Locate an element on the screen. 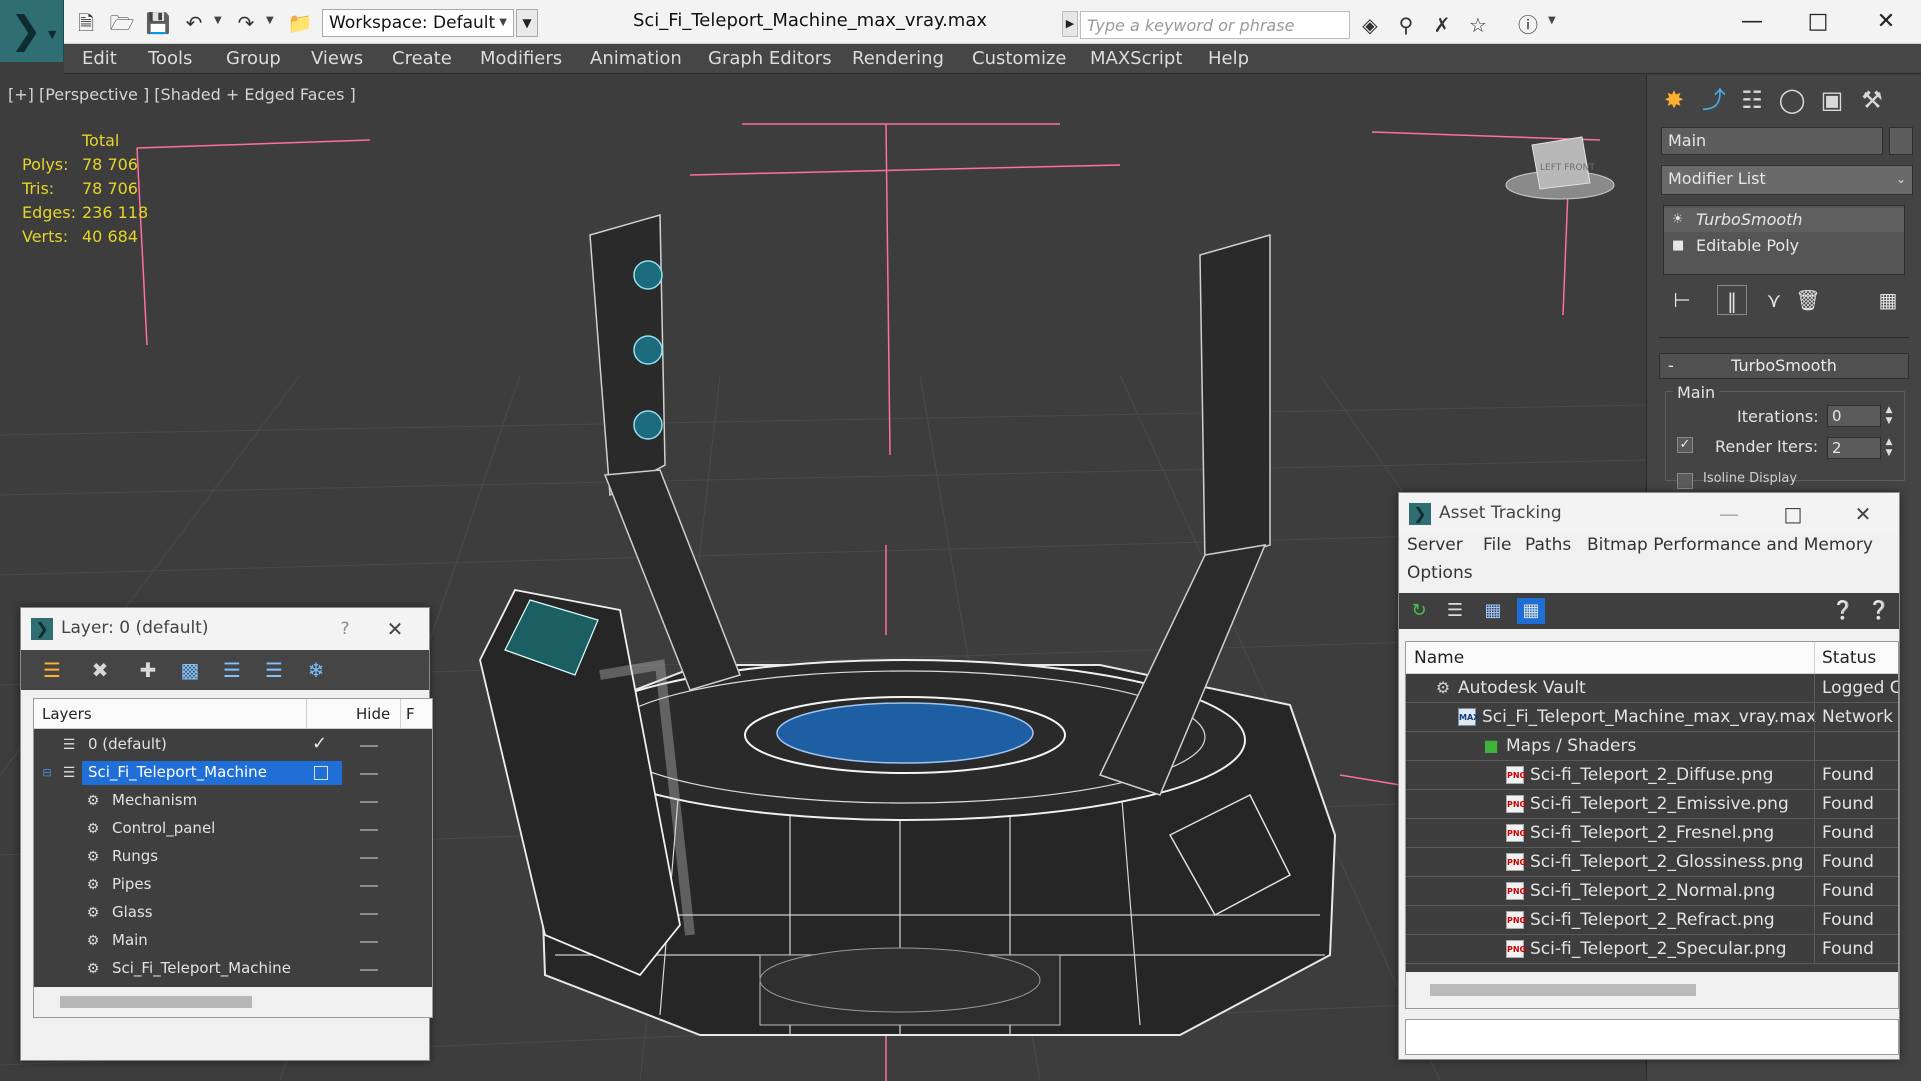 The height and width of the screenshot is (1081, 1921). minimize-icon: — is located at coordinates (1752, 22).